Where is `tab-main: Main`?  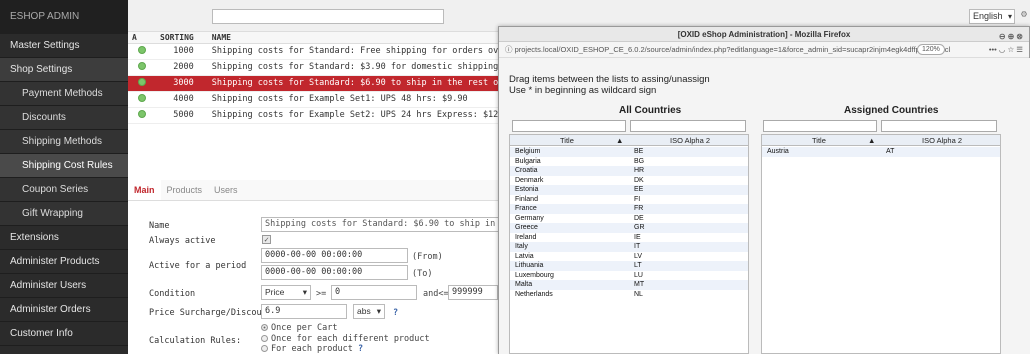
tab-main: Main is located at coordinates (144, 190).